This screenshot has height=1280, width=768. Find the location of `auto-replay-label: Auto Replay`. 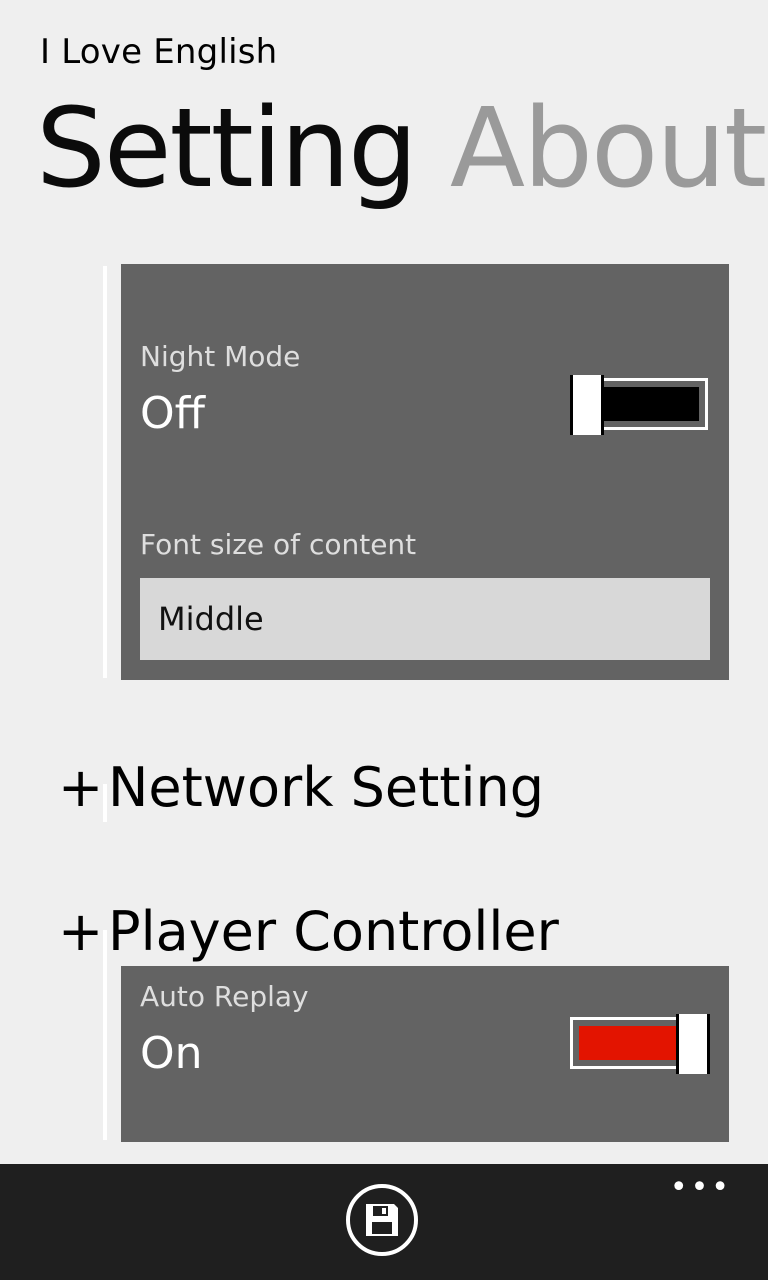

auto-replay-label: Auto Replay is located at coordinates (224, 996).